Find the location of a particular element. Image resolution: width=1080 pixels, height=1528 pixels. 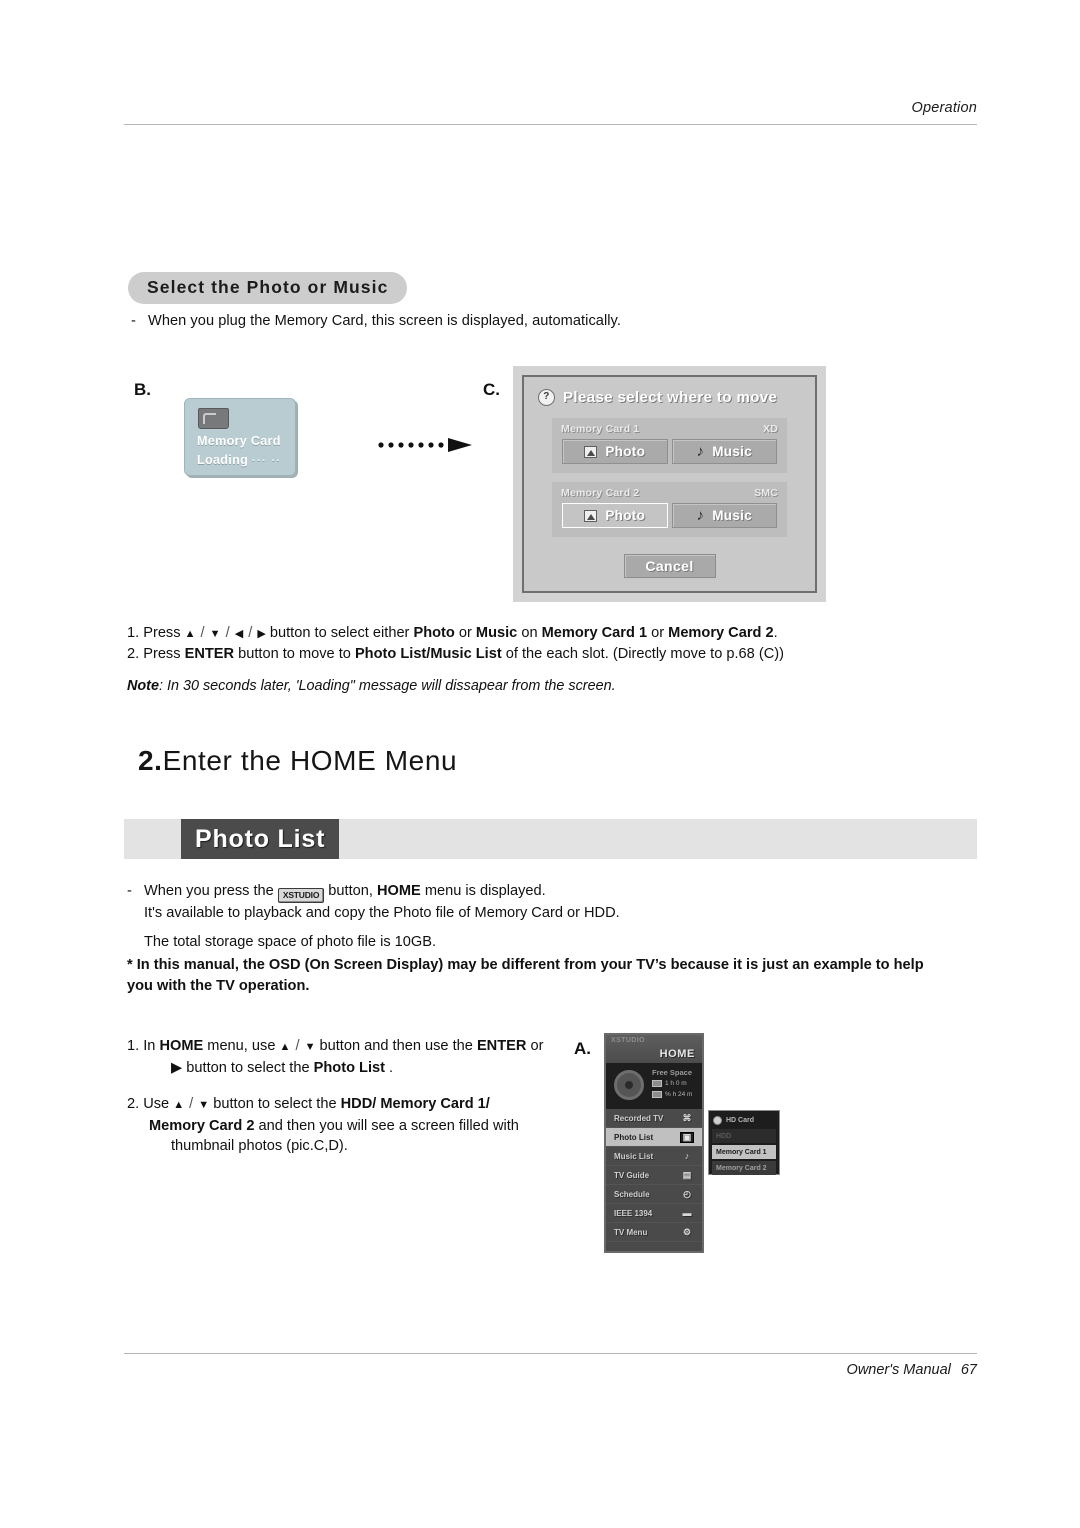

popup-item-memory-card-1: Memory Card 1 is located at coordinates (744, 1152).